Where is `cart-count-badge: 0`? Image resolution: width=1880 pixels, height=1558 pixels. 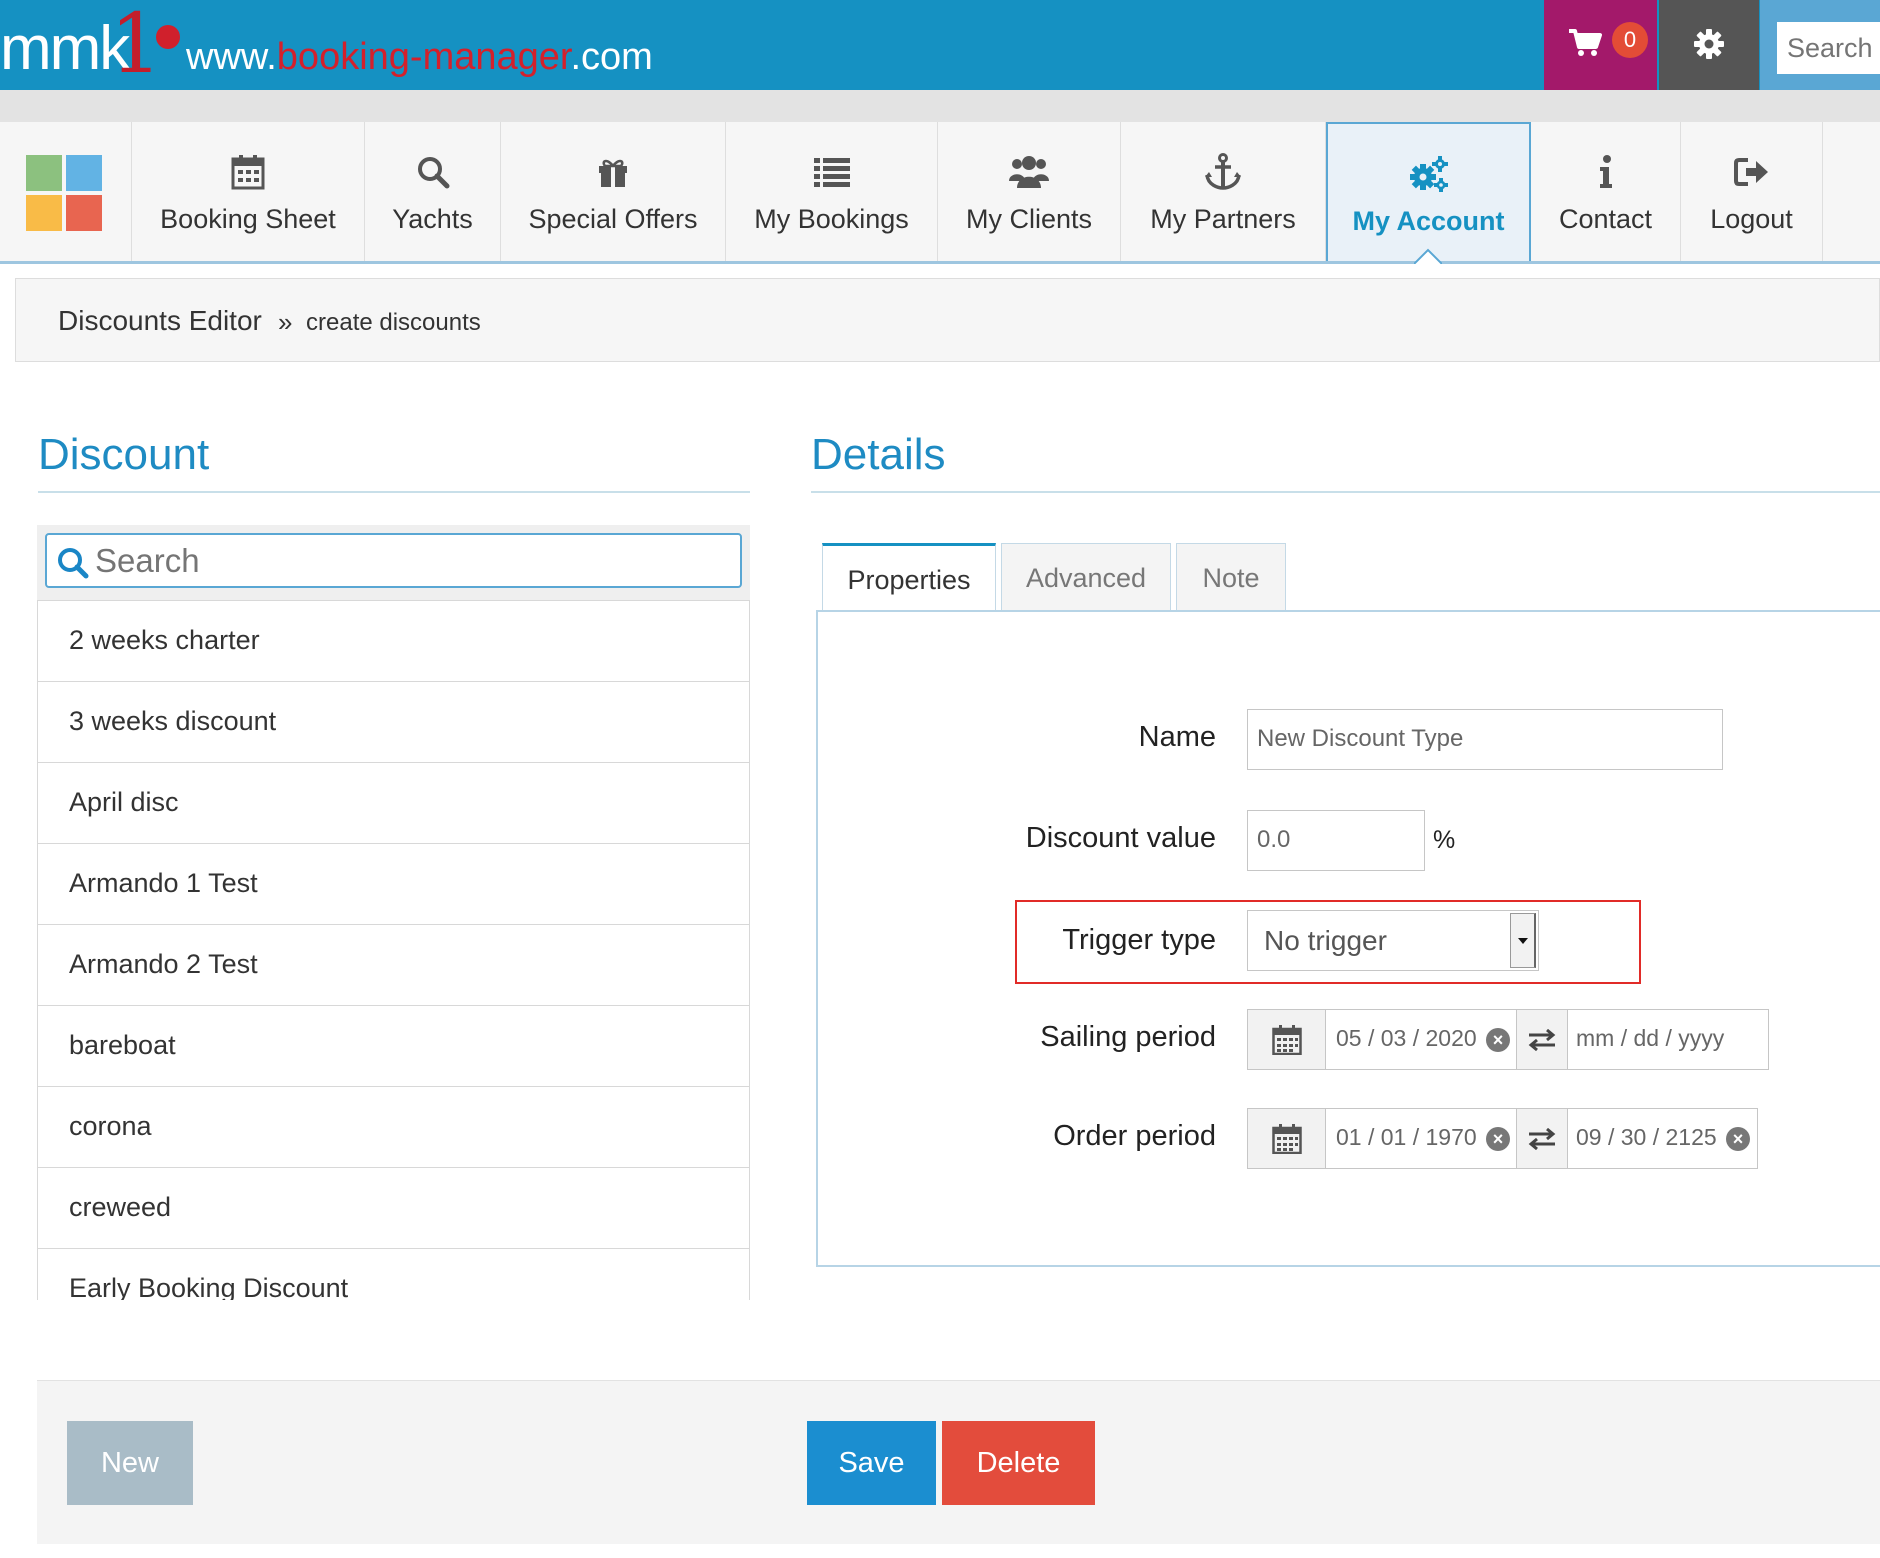 cart-count-badge: 0 is located at coordinates (1630, 40).